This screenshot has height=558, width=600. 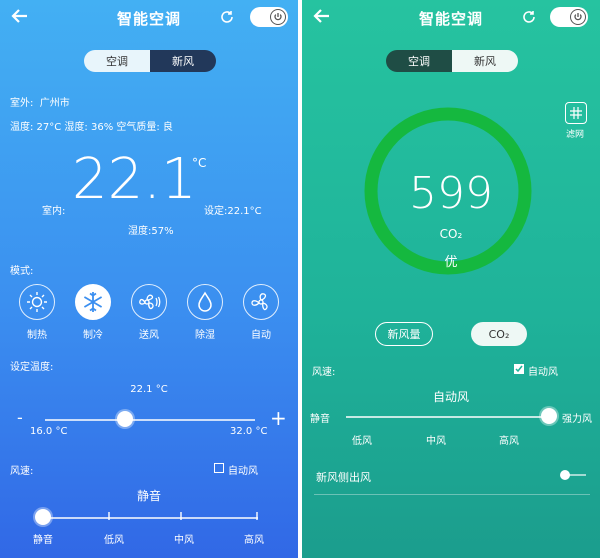 I want to click on fan-blow-icon, so click(x=150, y=302).